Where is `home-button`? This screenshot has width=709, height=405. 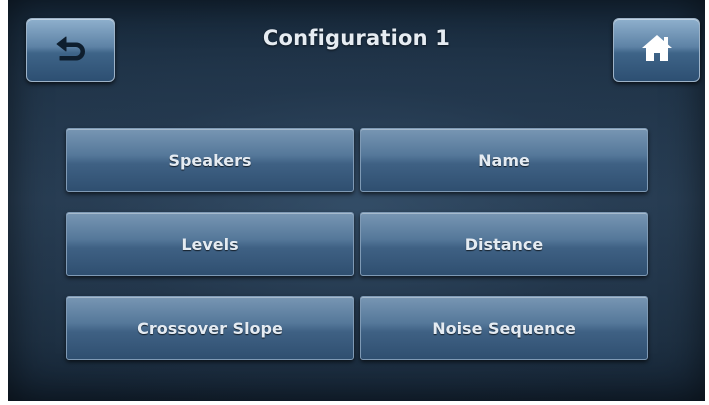
home-button is located at coordinates (656, 50).